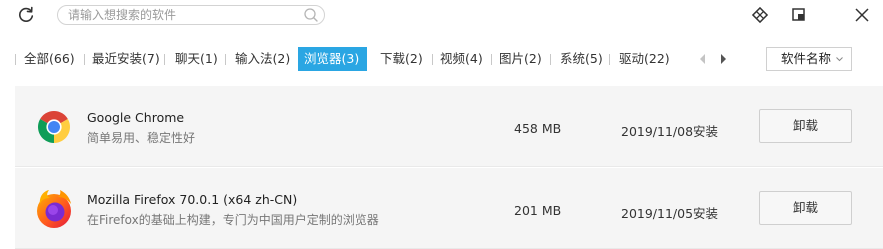 This screenshot has width=883, height=249. What do you see at coordinates (703, 59) in the screenshot?
I see `tabs-prev-icon` at bounding box center [703, 59].